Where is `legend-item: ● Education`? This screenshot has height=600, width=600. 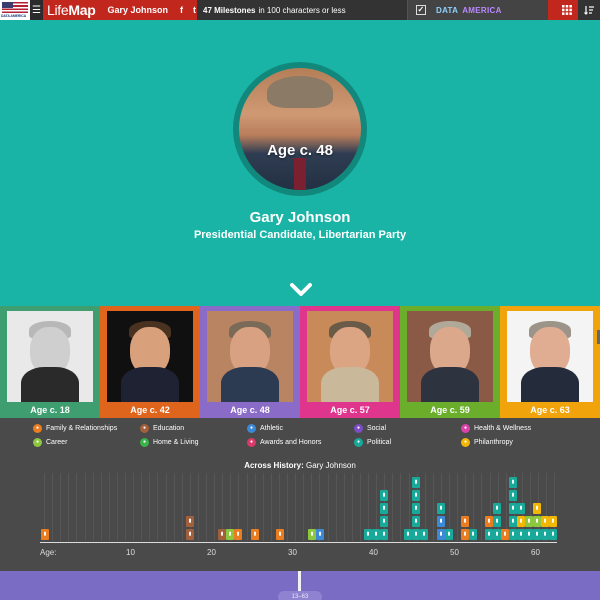
legend-item: ● Education is located at coordinates (162, 428).